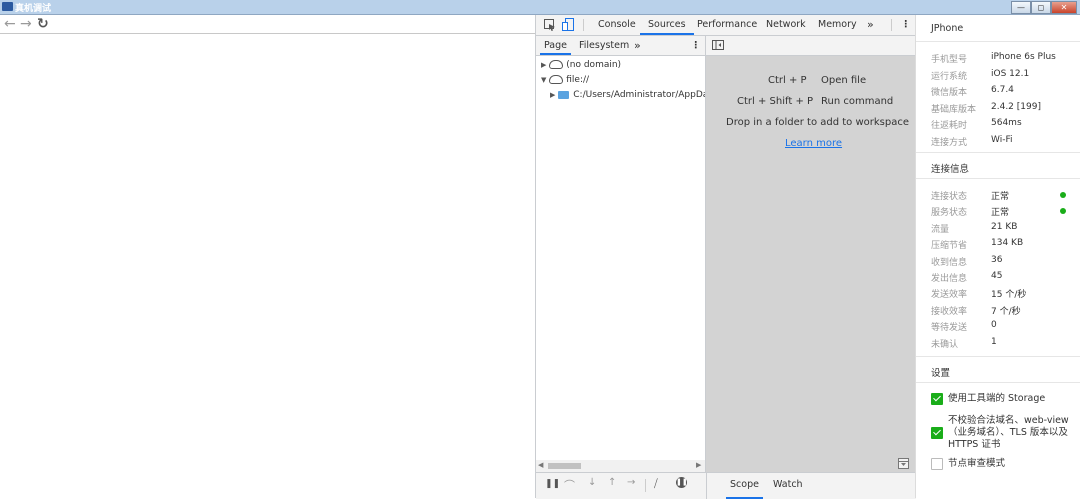  What do you see at coordinates (718, 45) in the screenshot?
I see `toggle-navigator-icon` at bounding box center [718, 45].